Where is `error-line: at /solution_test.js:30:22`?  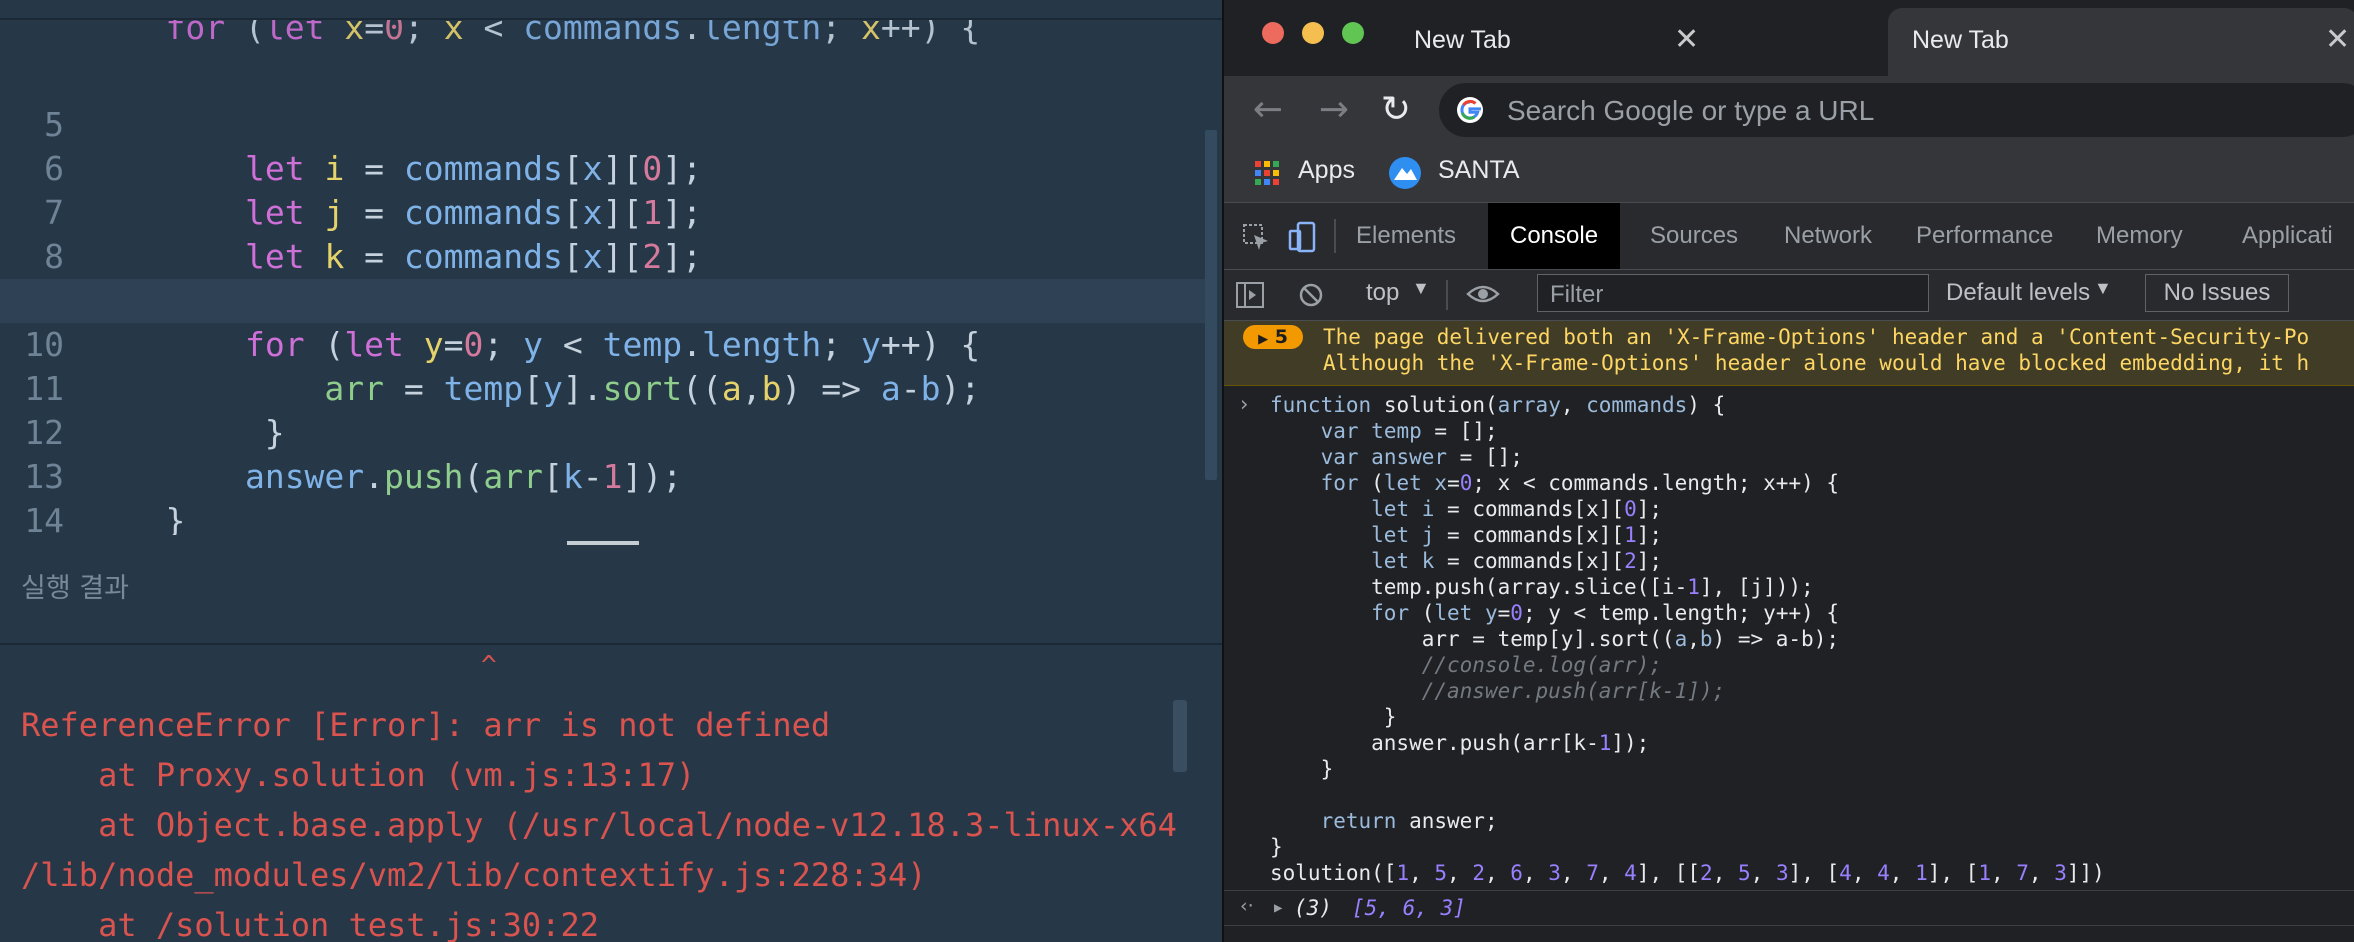 error-line: at /solution_test.js:30:22 is located at coordinates (310, 924).